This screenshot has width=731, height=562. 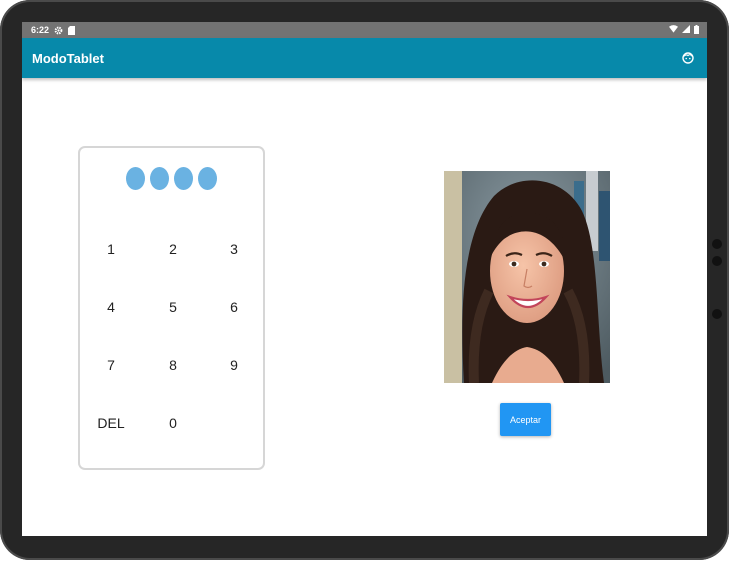 I want to click on key-9: 9, so click(x=234, y=365).